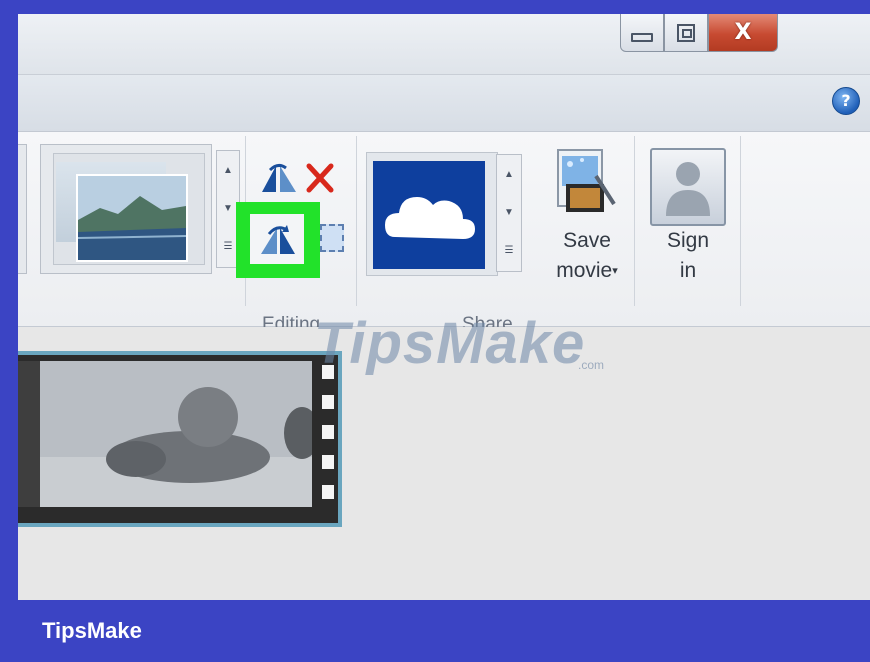 This screenshot has width=870, height=662. I want to click on share-gallery, so click(432, 214).